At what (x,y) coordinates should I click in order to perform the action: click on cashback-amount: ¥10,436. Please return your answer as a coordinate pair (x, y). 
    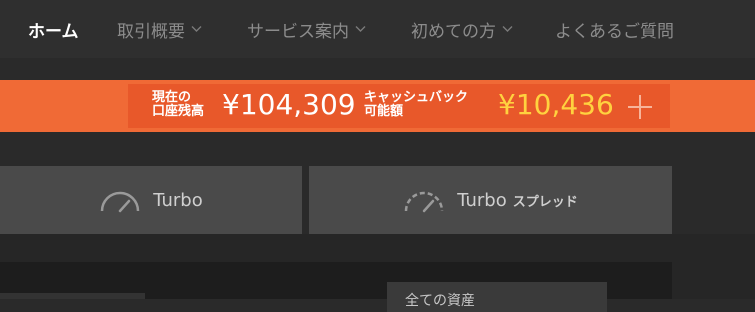
    Looking at the image, I should click on (556, 104).